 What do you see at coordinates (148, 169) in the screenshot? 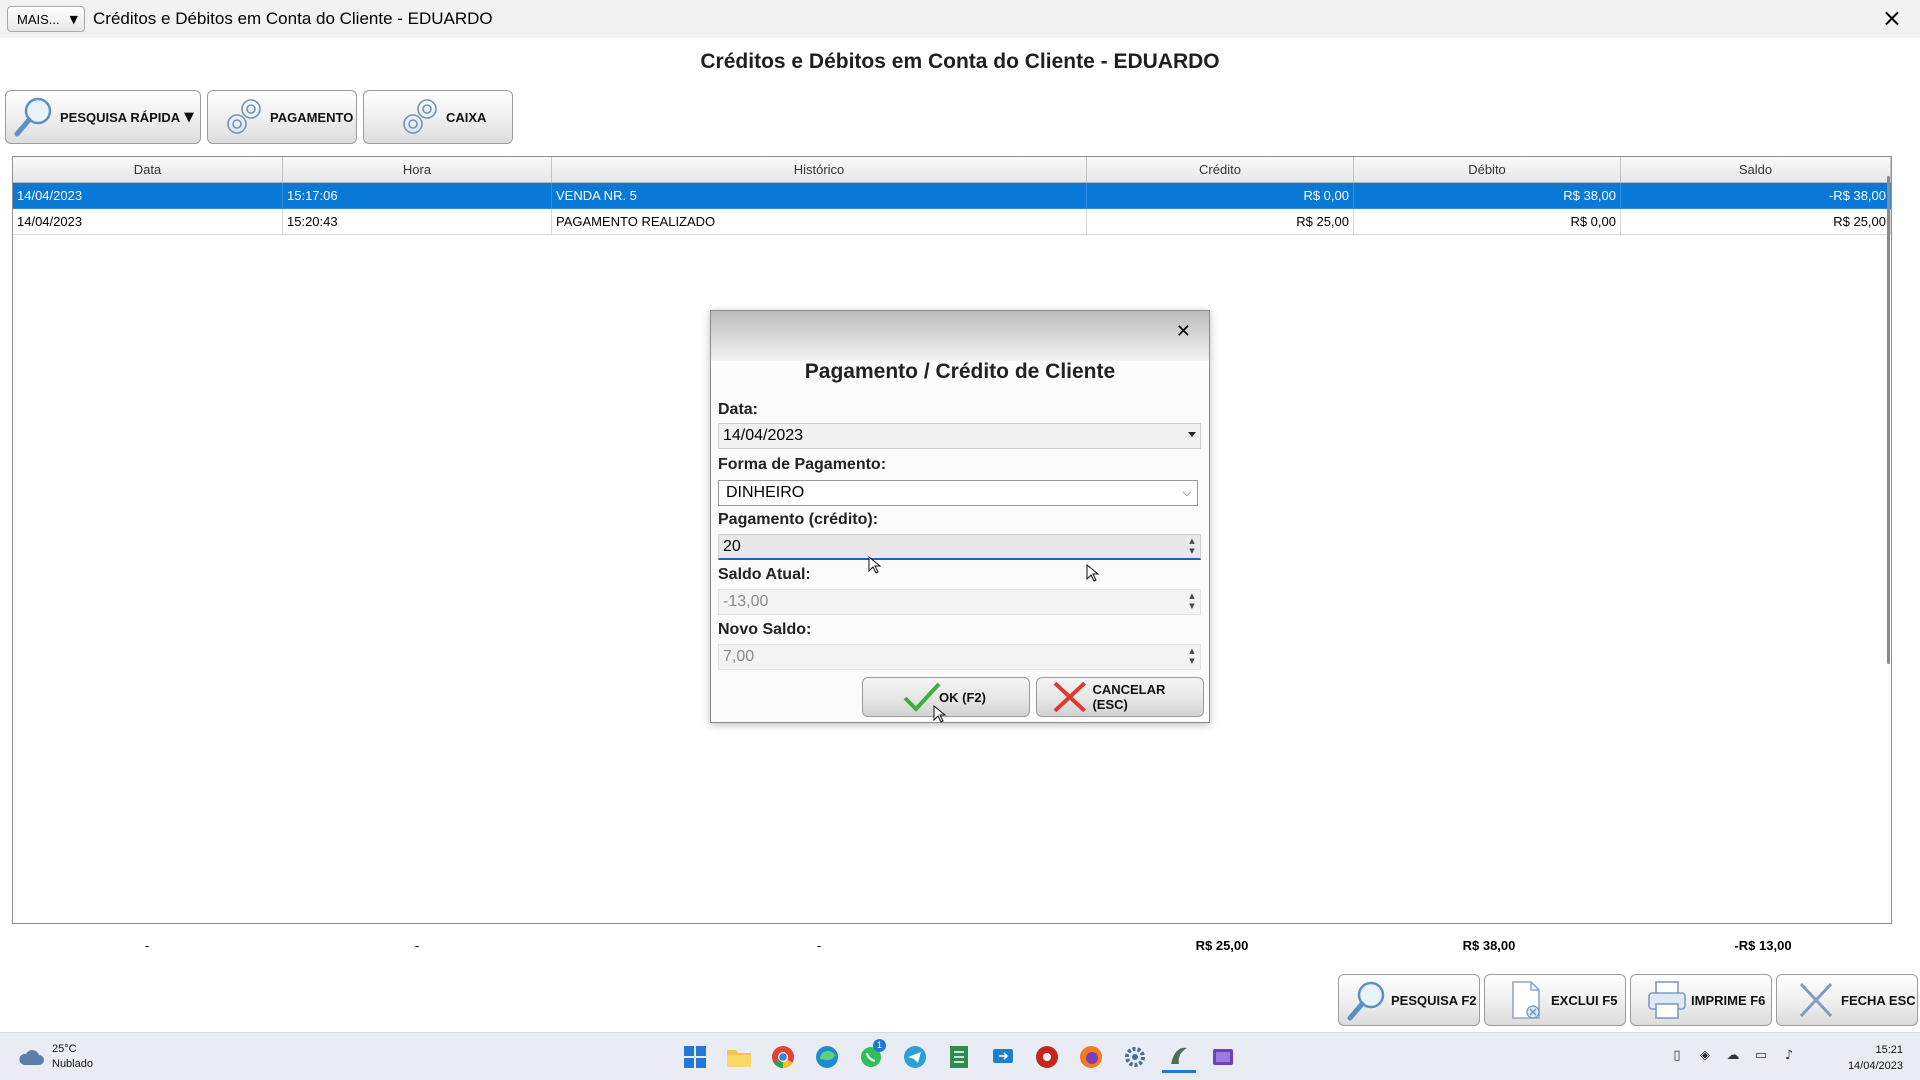
I see `column-header-data: Data` at bounding box center [148, 169].